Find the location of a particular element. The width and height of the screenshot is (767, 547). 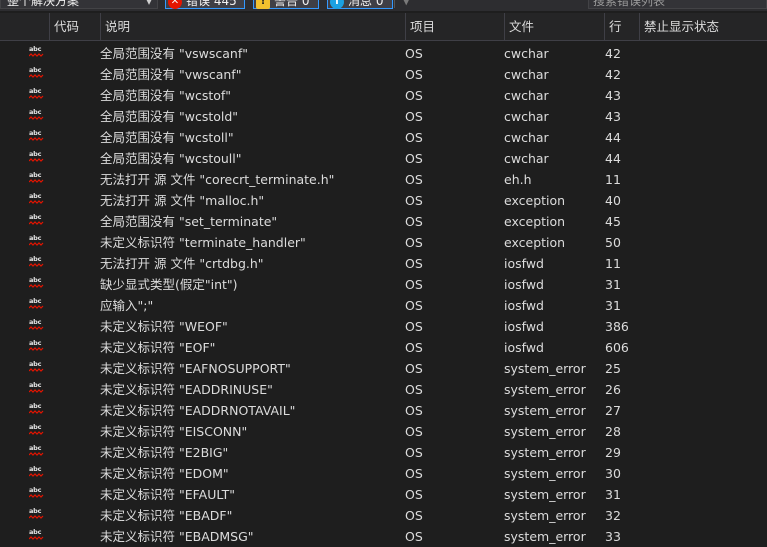

row-description: 未定义标识符 "WEOF" is located at coordinates (164, 326).